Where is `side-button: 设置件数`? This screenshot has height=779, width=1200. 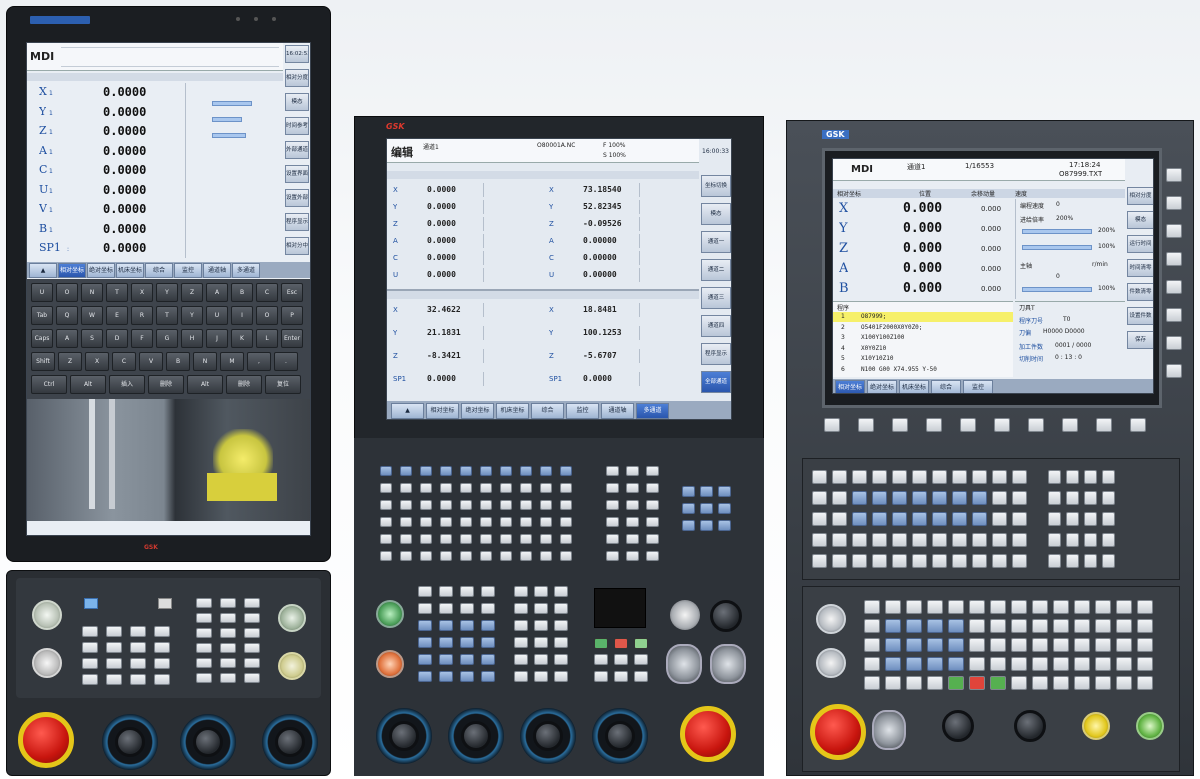 side-button: 设置件数 is located at coordinates (1140, 316).